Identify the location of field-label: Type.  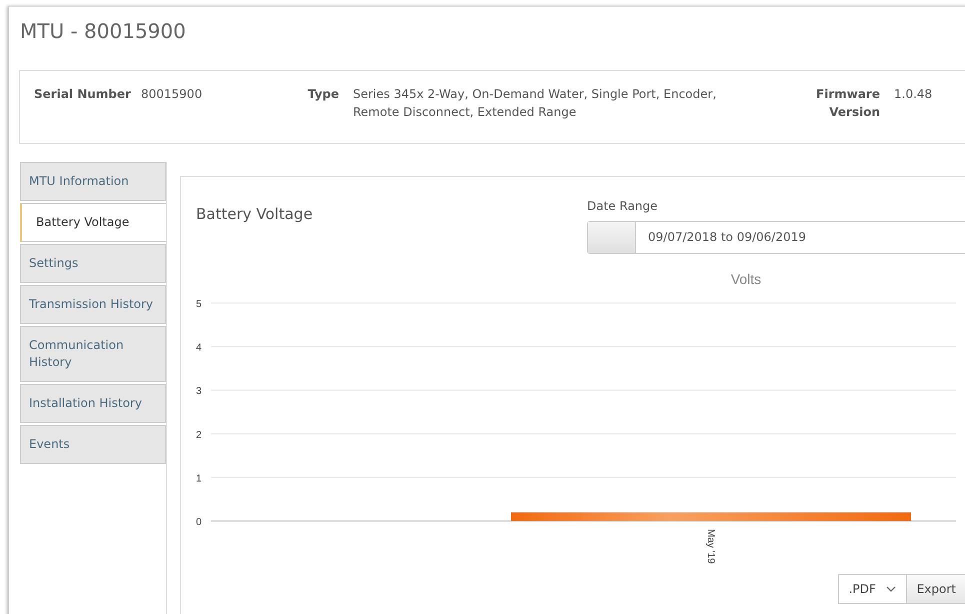
(322, 94).